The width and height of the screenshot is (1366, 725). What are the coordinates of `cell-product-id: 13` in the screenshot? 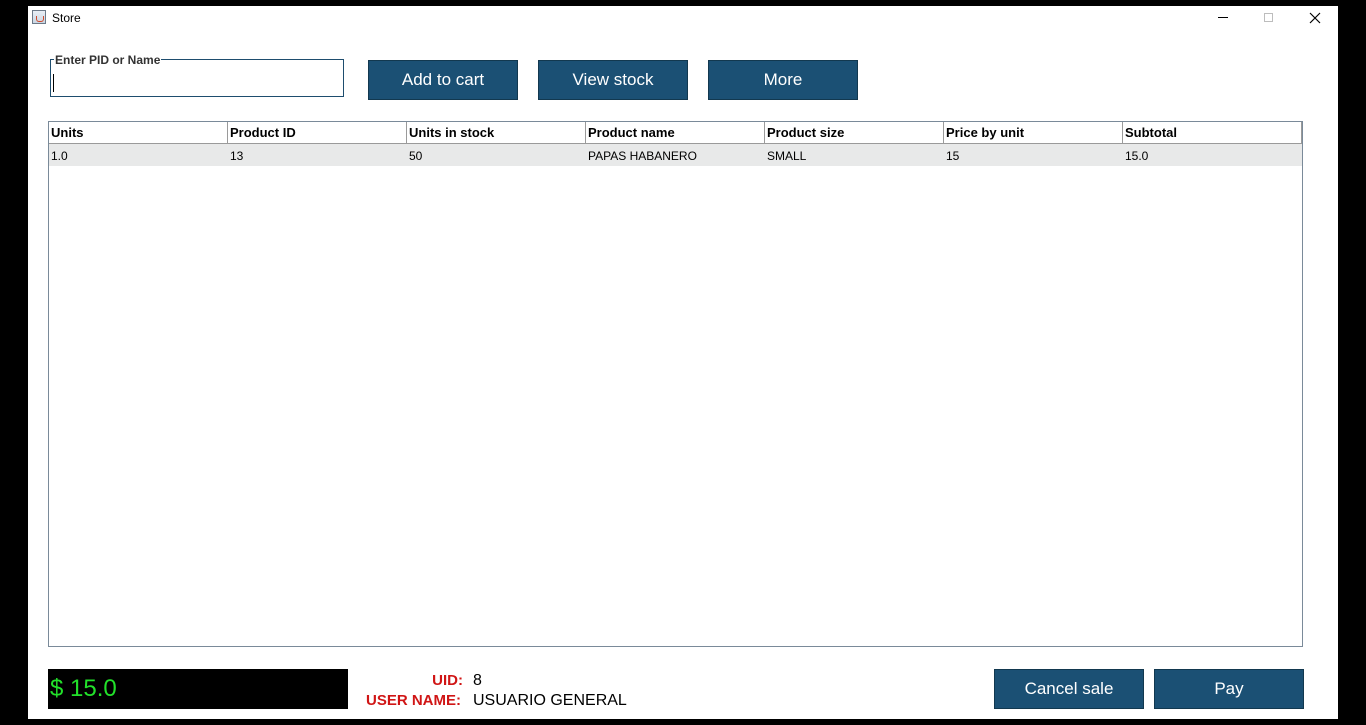 It's located at (317, 155).